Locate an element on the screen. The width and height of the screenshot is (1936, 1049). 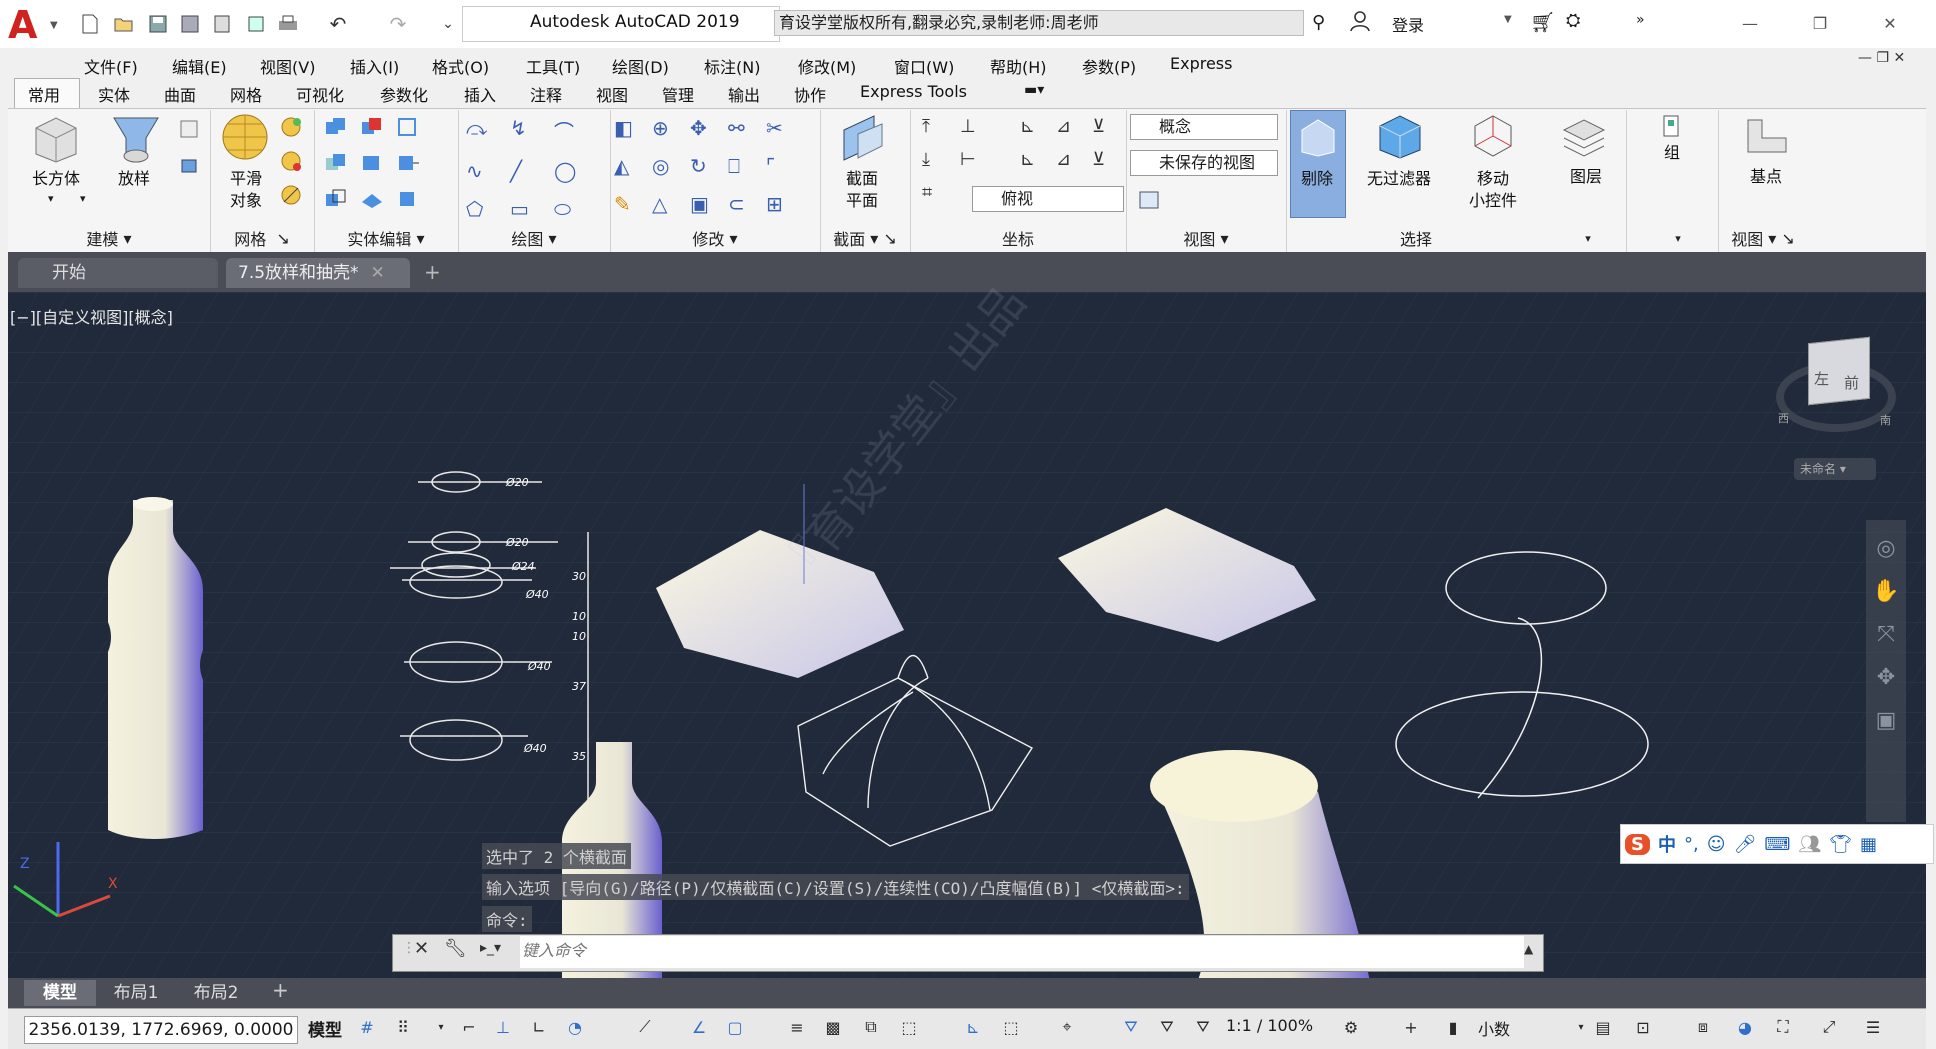
presspull-icon is located at coordinates (189, 166).